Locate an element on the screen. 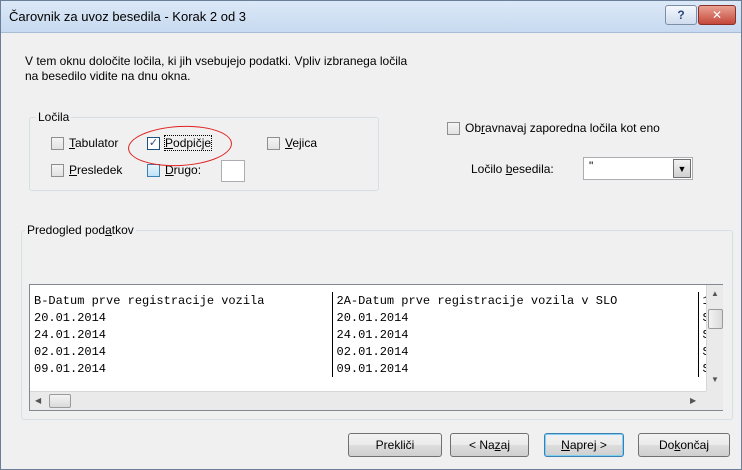 This screenshot has height=470, width=742. window-title: Čarovnik za uvoz besedila - Korak 2 od 3 is located at coordinates (128, 16).